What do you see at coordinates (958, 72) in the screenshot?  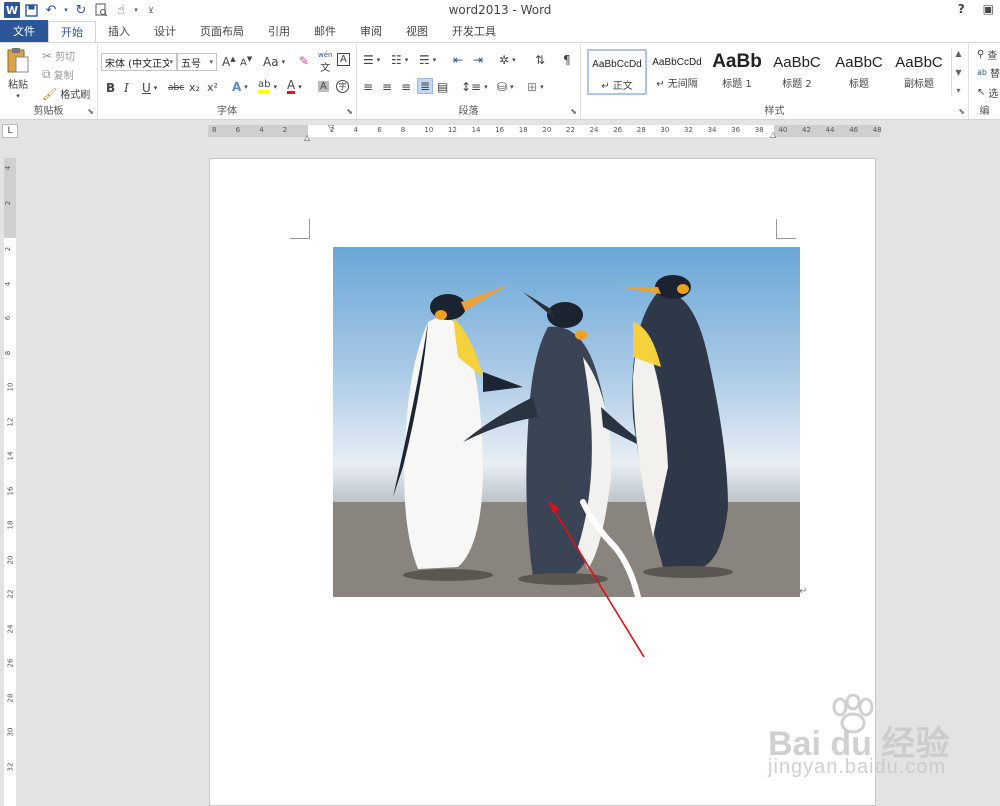 I see `styles-scroll-down-icon: ▼` at bounding box center [958, 72].